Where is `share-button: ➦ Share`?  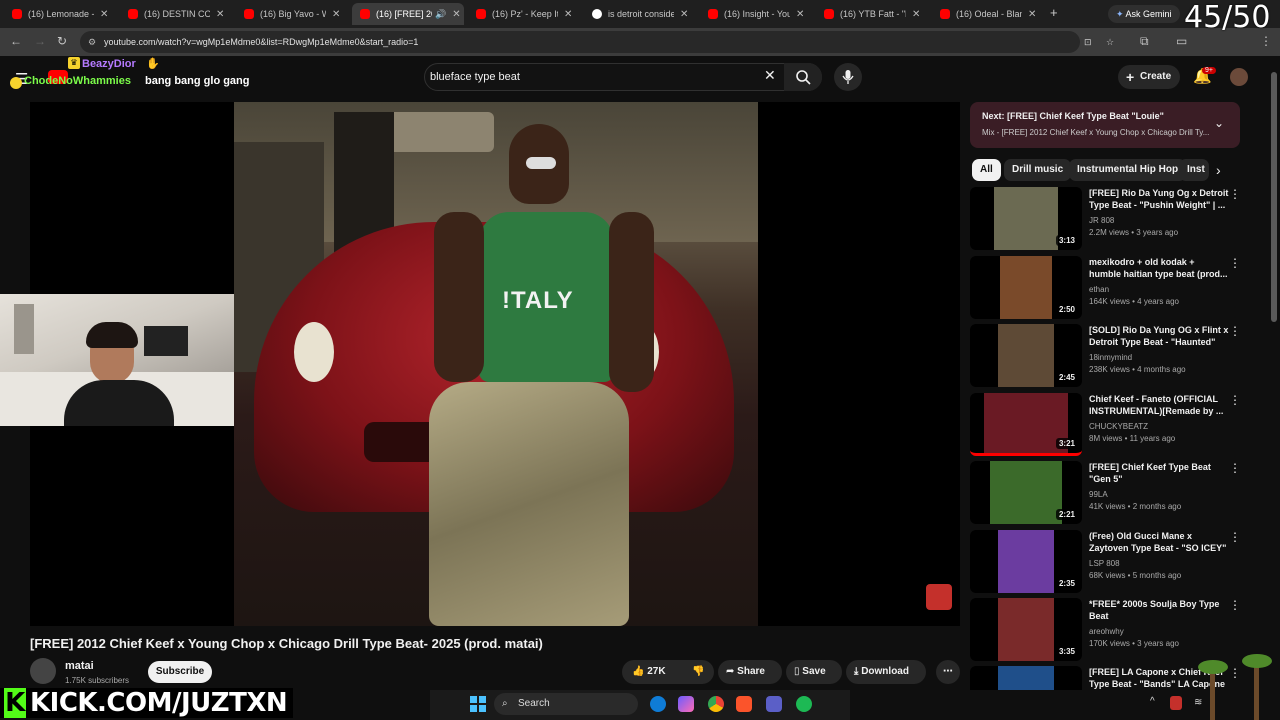
share-button: ➦ Share is located at coordinates (750, 672).